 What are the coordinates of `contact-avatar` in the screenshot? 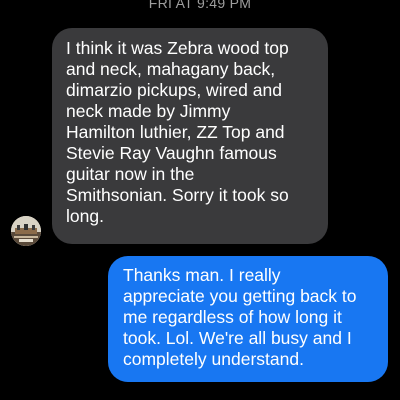 It's located at (26, 231).